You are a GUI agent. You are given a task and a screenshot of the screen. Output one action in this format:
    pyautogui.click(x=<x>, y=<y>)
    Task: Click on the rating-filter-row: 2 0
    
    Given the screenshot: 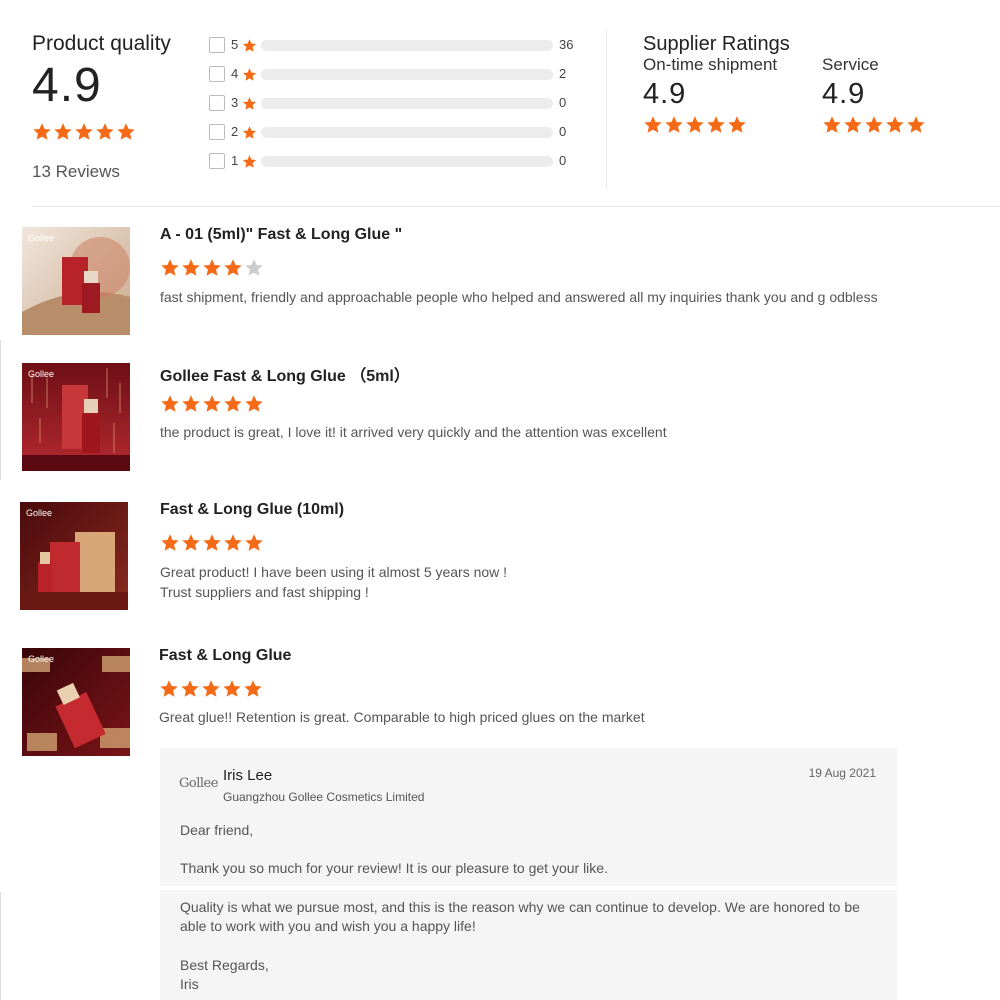 What is the action you would take?
    pyautogui.click(x=399, y=133)
    